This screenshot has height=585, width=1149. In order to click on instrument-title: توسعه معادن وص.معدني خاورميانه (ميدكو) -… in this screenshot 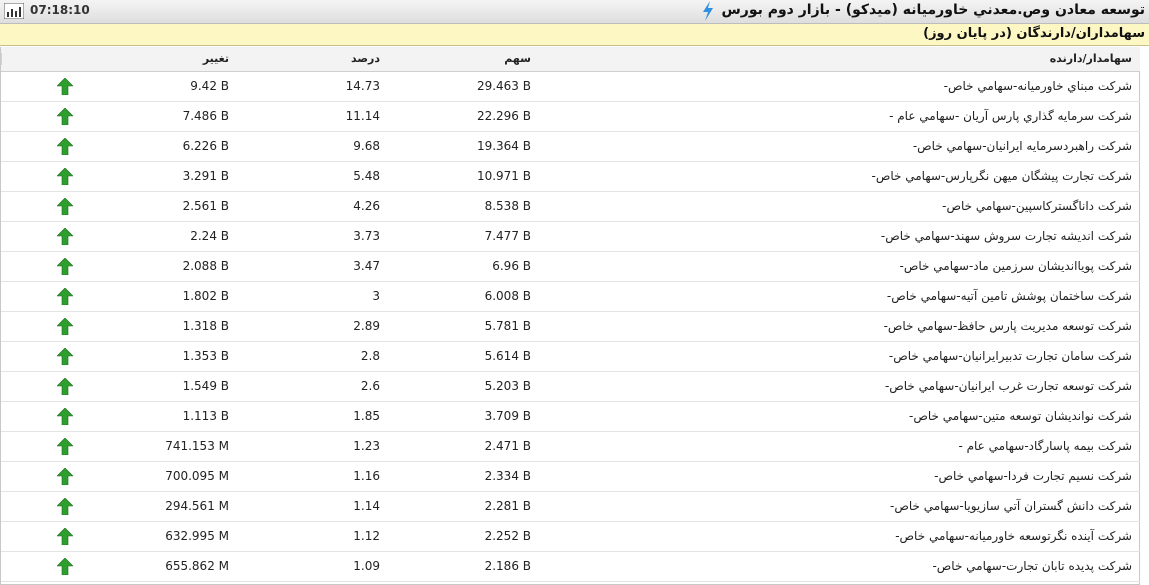, I will do `click(933, 10)`.